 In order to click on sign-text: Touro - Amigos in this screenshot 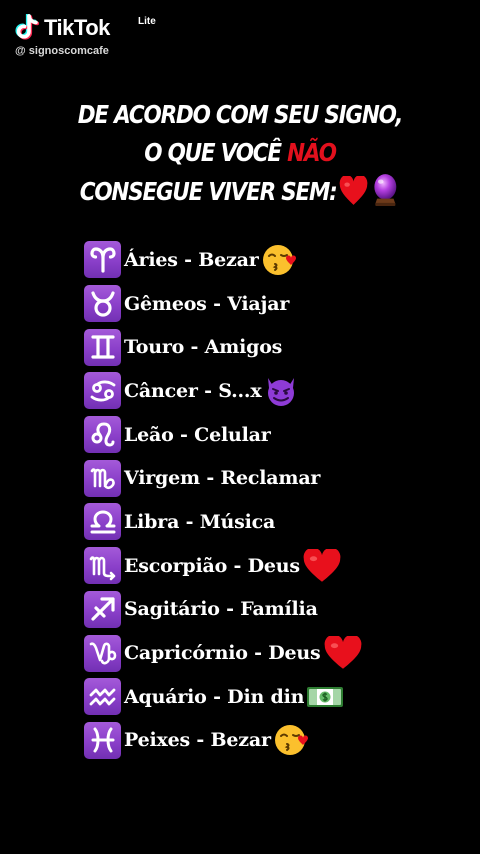, I will do `click(203, 347)`.